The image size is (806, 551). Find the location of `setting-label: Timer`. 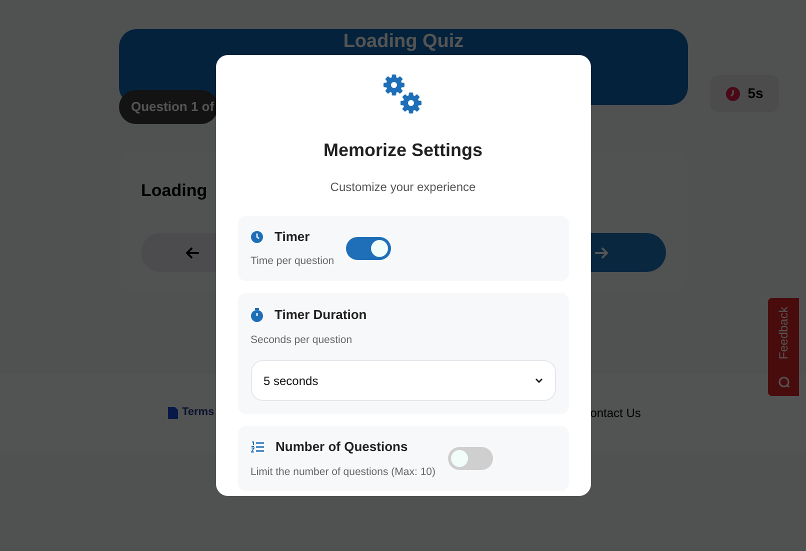

setting-label: Timer is located at coordinates (292, 237).